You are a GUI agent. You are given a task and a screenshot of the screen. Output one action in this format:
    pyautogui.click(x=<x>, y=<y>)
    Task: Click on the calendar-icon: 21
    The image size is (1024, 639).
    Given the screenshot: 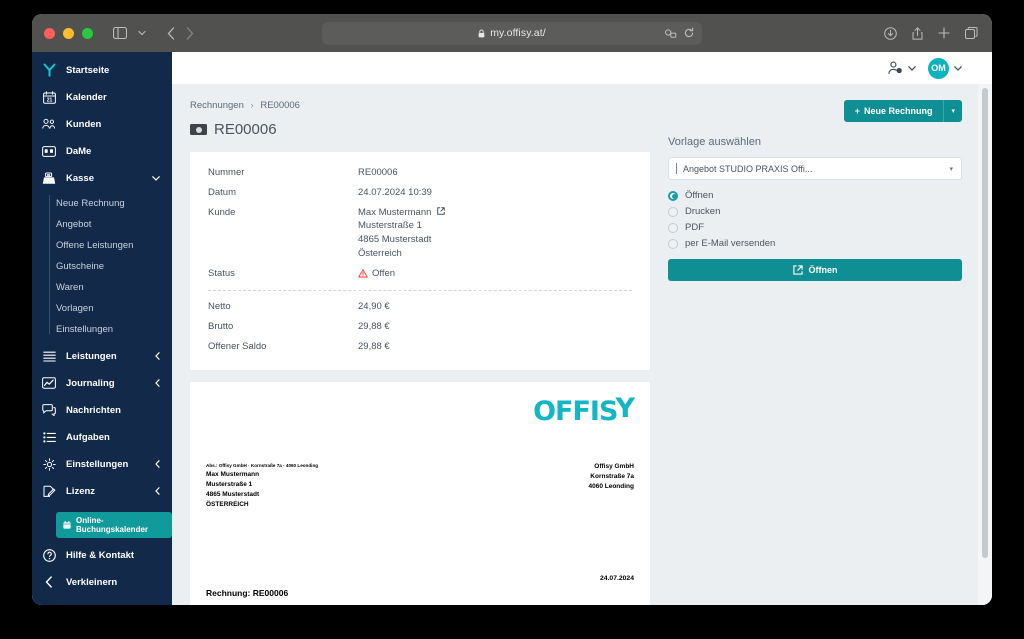 What is the action you would take?
    pyautogui.click(x=49, y=97)
    